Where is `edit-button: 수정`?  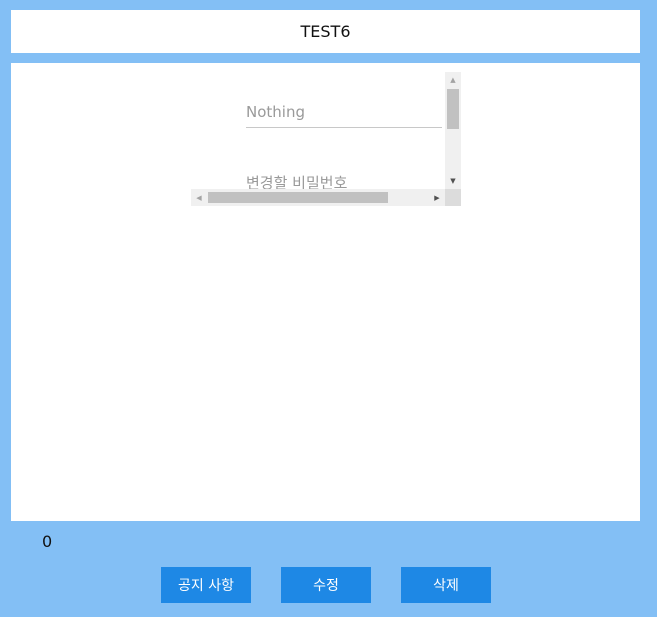 edit-button: 수정 is located at coordinates (326, 585).